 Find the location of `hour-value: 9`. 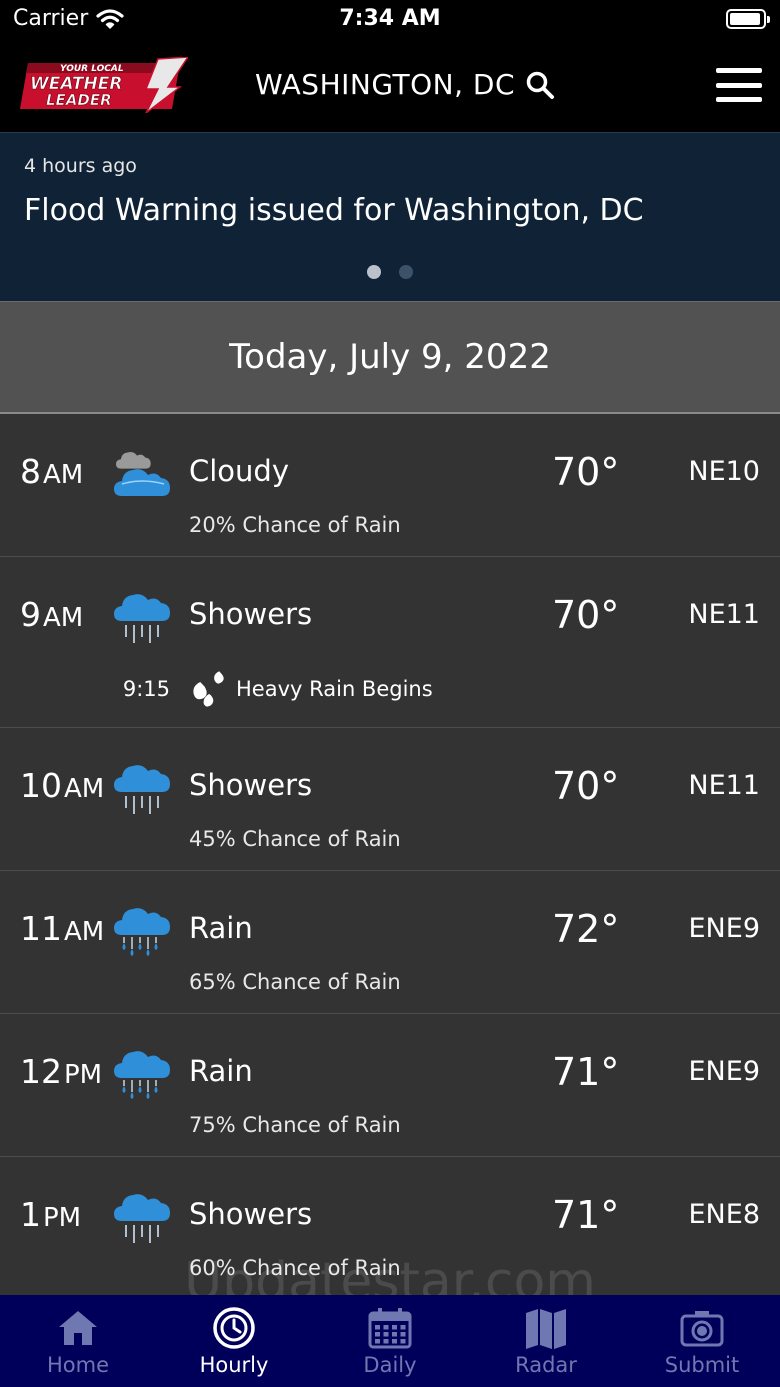

hour-value: 9 is located at coordinates (30, 614).